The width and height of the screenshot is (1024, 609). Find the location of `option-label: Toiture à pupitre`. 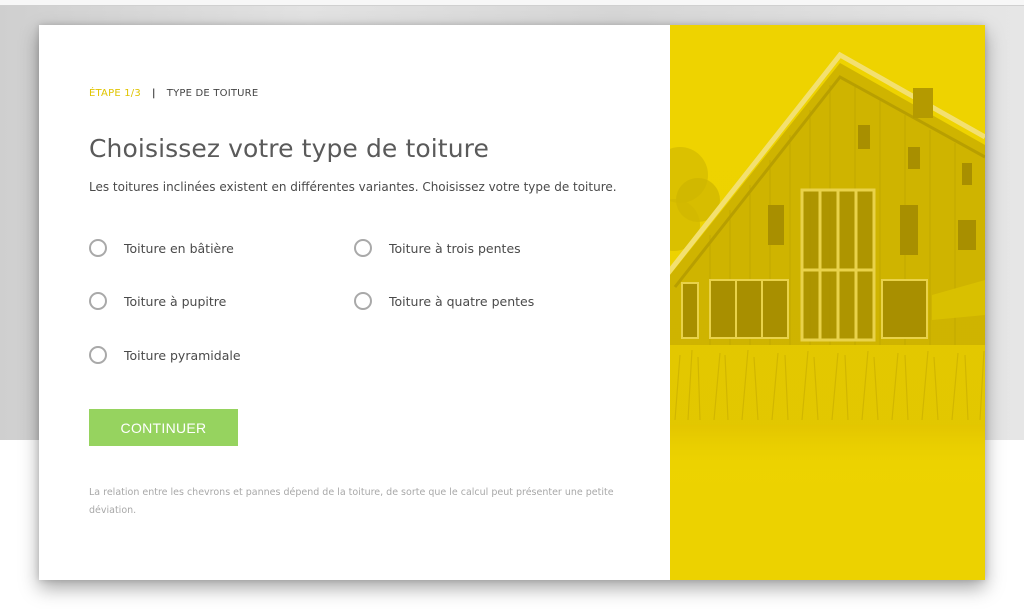

option-label: Toiture à pupitre is located at coordinates (175, 301).